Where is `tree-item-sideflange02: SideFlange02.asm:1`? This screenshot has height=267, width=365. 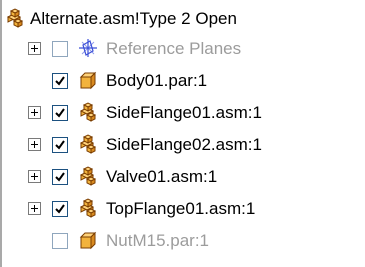 tree-item-sideflange02: SideFlange02.asm:1 is located at coordinates (182, 145).